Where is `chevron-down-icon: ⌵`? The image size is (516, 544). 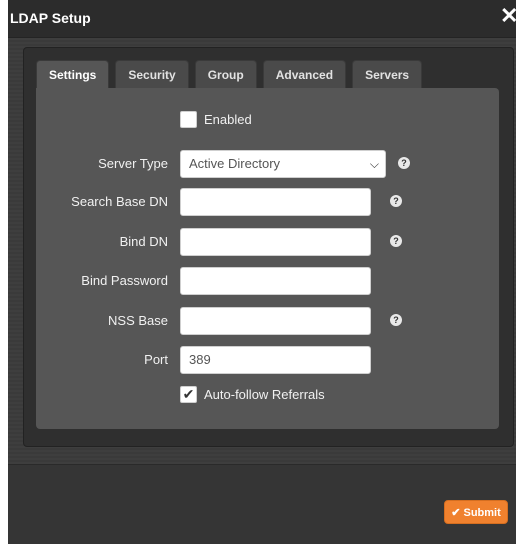 chevron-down-icon: ⌵ is located at coordinates (374, 164).